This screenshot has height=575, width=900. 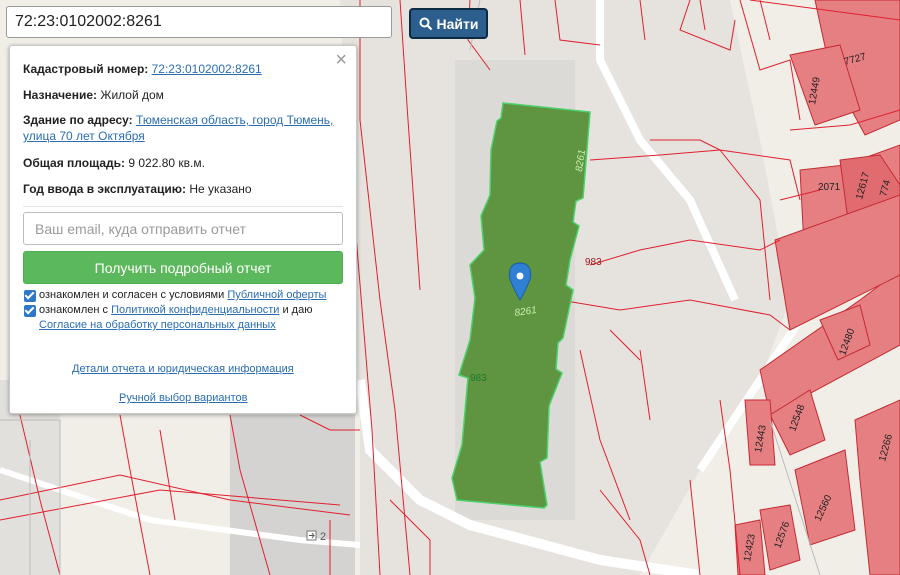 What do you see at coordinates (105, 189) in the screenshot?
I see `year-label: Год ввода в эксплуатацию:` at bounding box center [105, 189].